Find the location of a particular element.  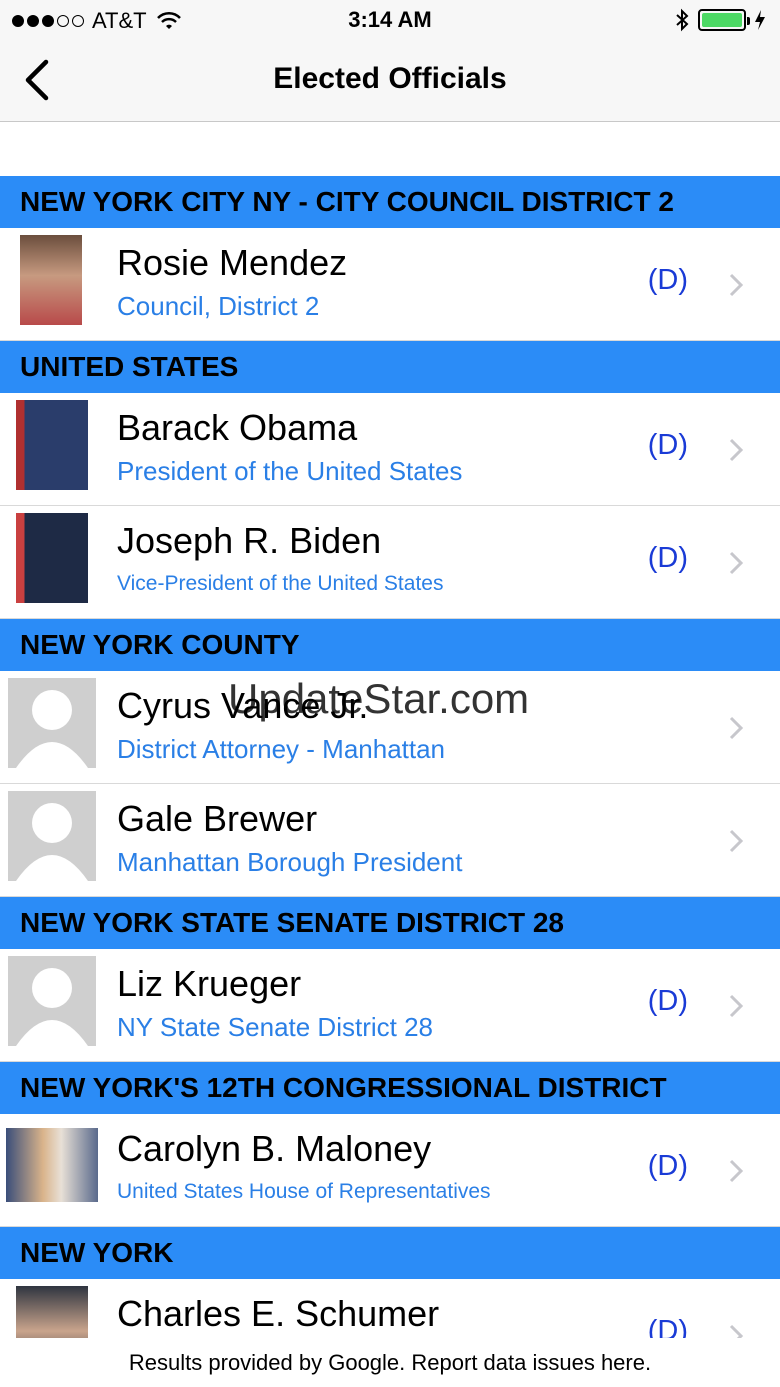

navigation-bar: Elected Officials is located at coordinates (390, 81).